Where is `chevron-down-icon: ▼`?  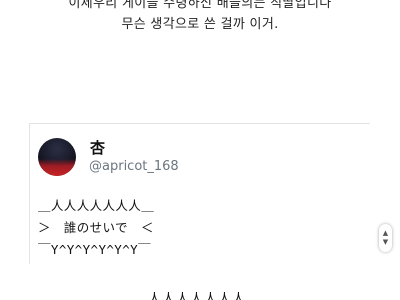 chevron-down-icon: ▼ is located at coordinates (385, 242).